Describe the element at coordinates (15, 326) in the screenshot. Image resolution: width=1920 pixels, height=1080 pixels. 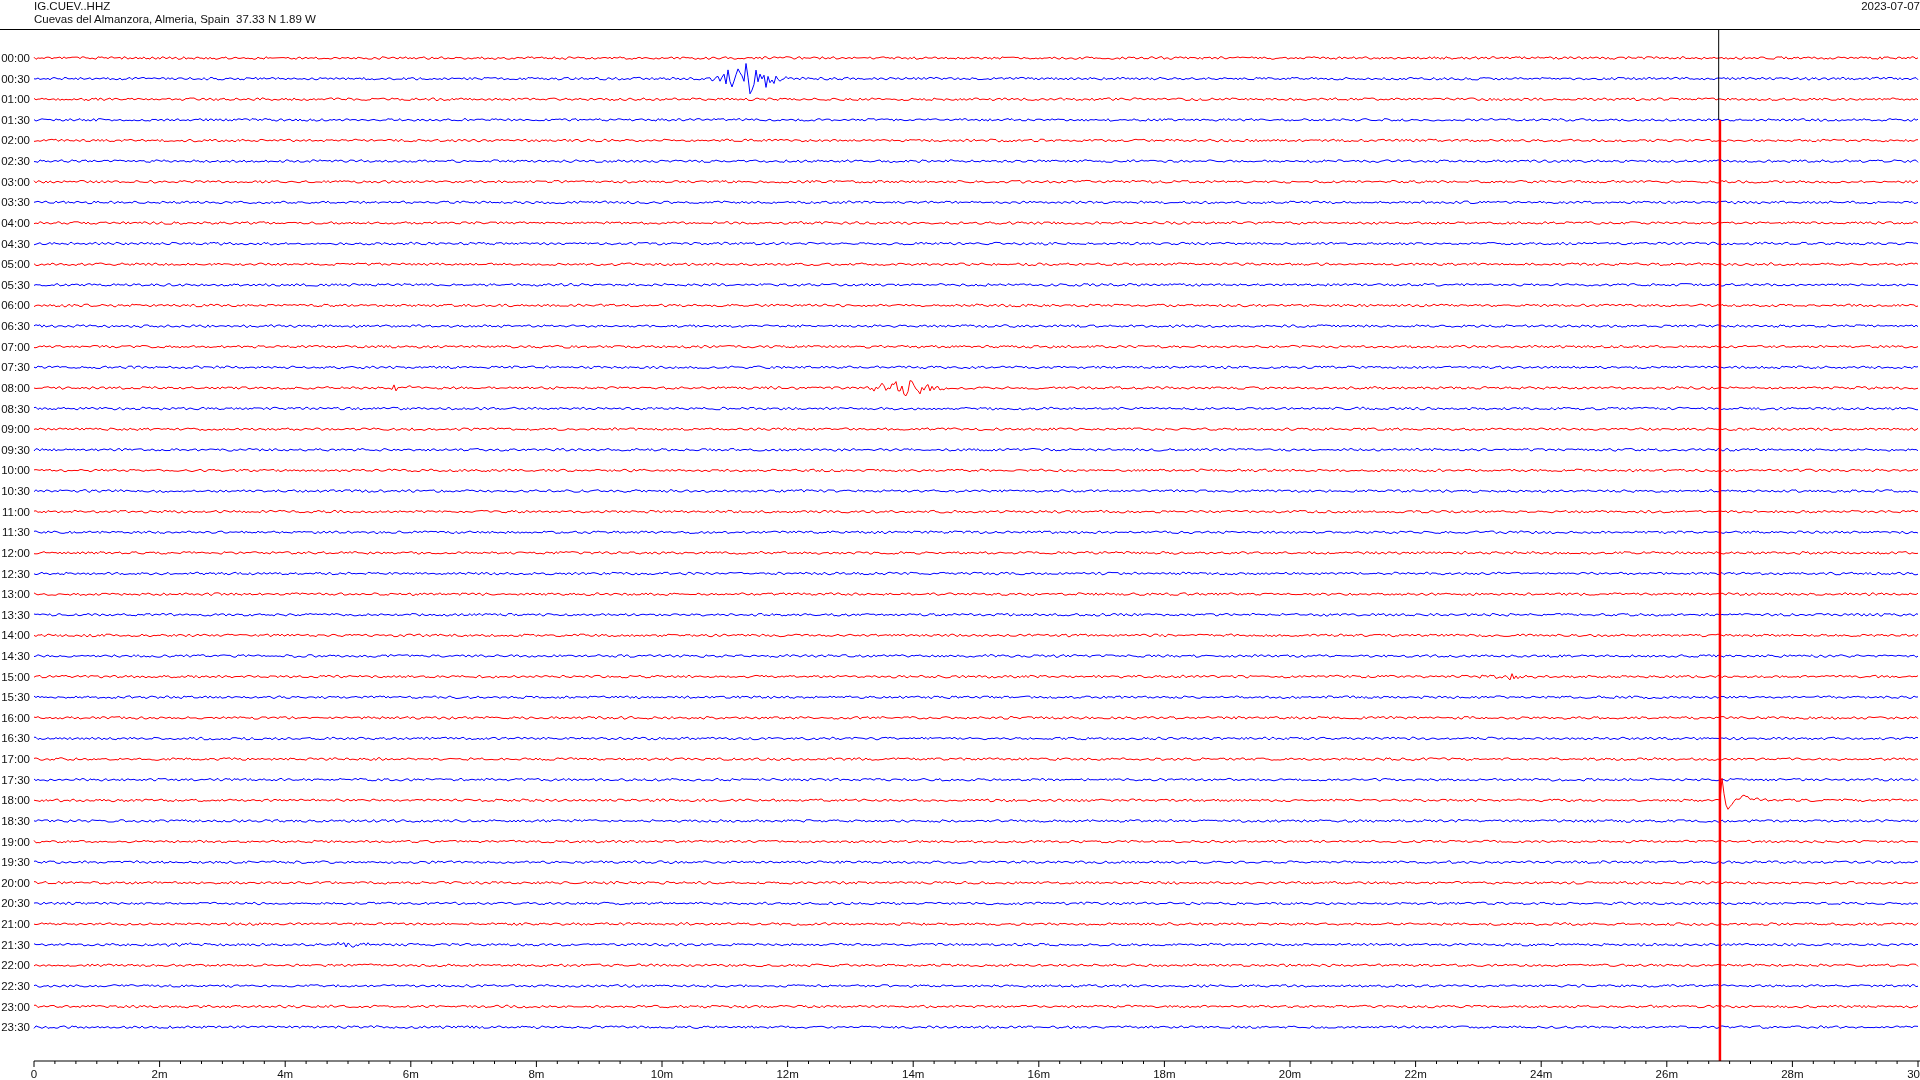
I see `time-label: 06:30` at that location.